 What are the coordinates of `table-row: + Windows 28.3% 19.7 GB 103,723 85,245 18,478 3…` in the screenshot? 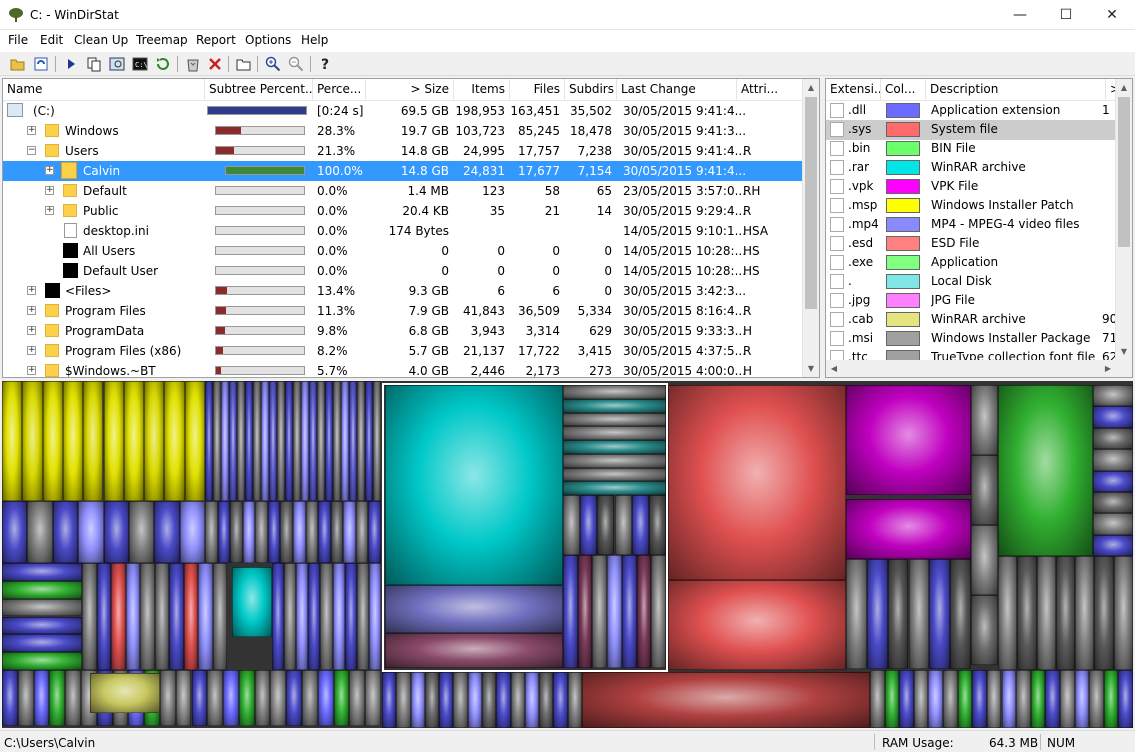 It's located at (403, 131).